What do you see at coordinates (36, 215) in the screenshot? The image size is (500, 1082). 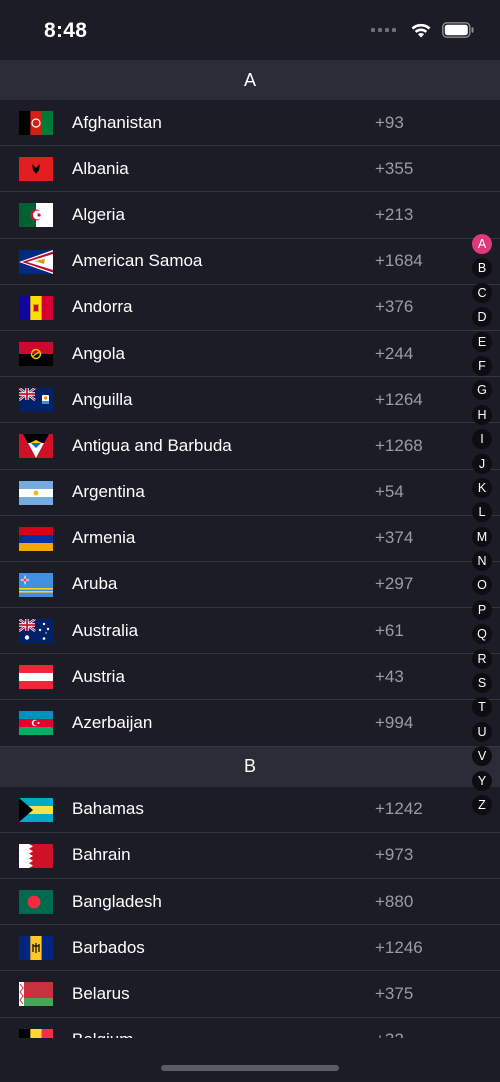 I see `algeria-flag-icon` at bounding box center [36, 215].